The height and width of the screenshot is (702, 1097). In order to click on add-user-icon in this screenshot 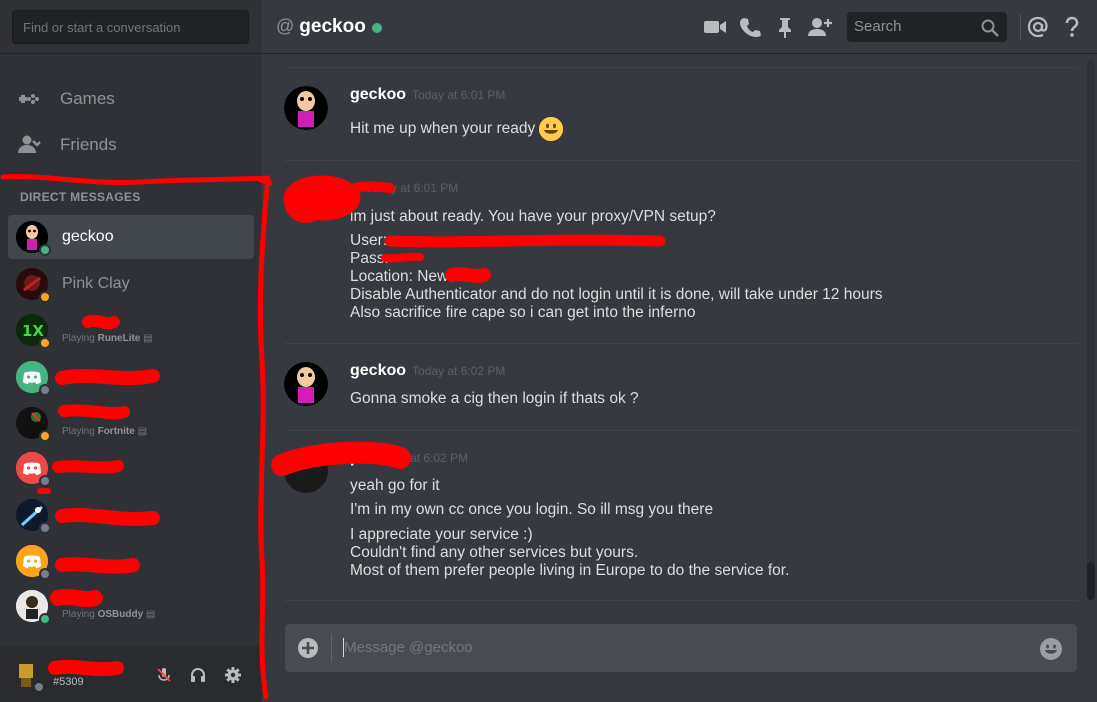, I will do `click(820, 27)`.